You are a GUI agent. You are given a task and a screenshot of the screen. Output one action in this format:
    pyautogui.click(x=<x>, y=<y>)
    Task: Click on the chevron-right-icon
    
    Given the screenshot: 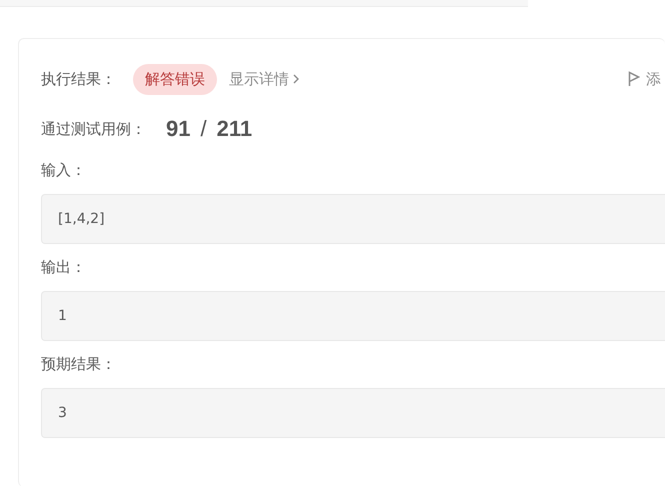 What is the action you would take?
    pyautogui.click(x=296, y=79)
    